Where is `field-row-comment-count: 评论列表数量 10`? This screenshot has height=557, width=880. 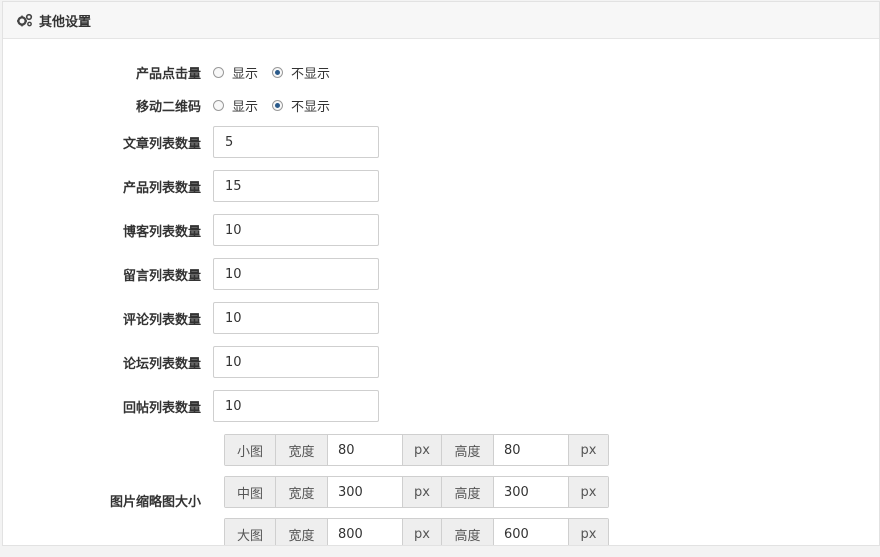
field-row-comment-count: 评论列表数量 10 is located at coordinates (191, 318).